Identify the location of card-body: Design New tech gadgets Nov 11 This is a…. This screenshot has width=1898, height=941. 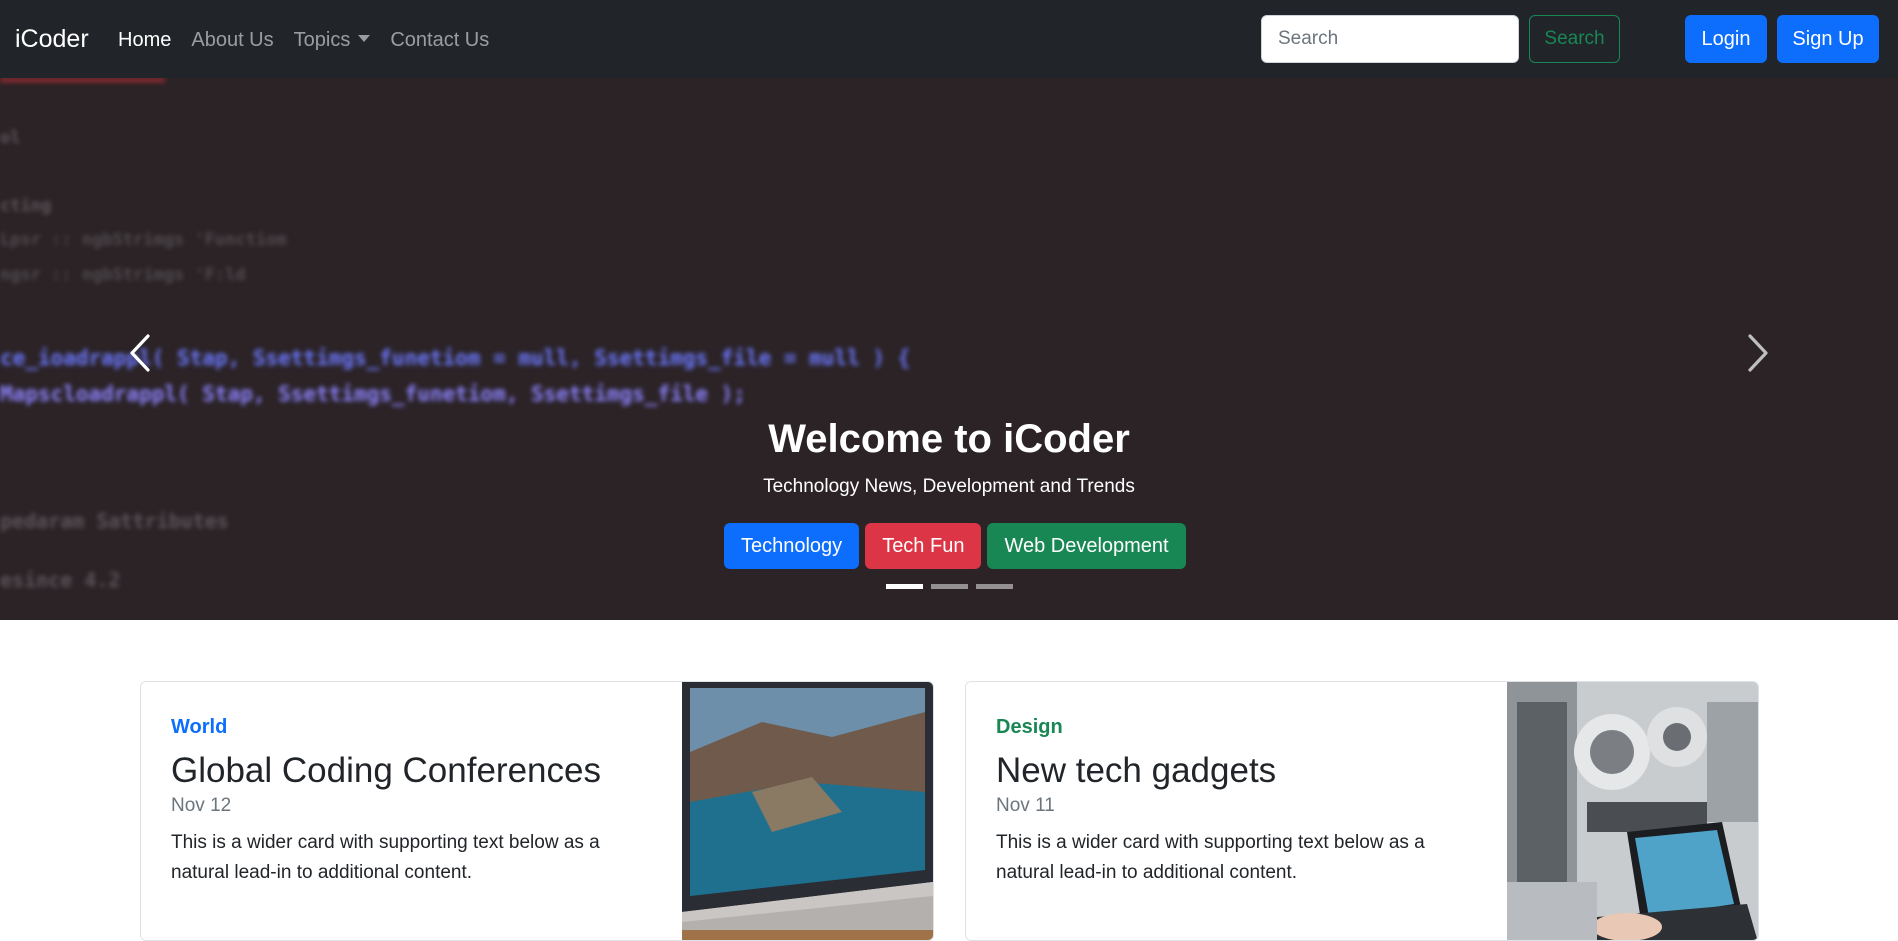
(1236, 801).